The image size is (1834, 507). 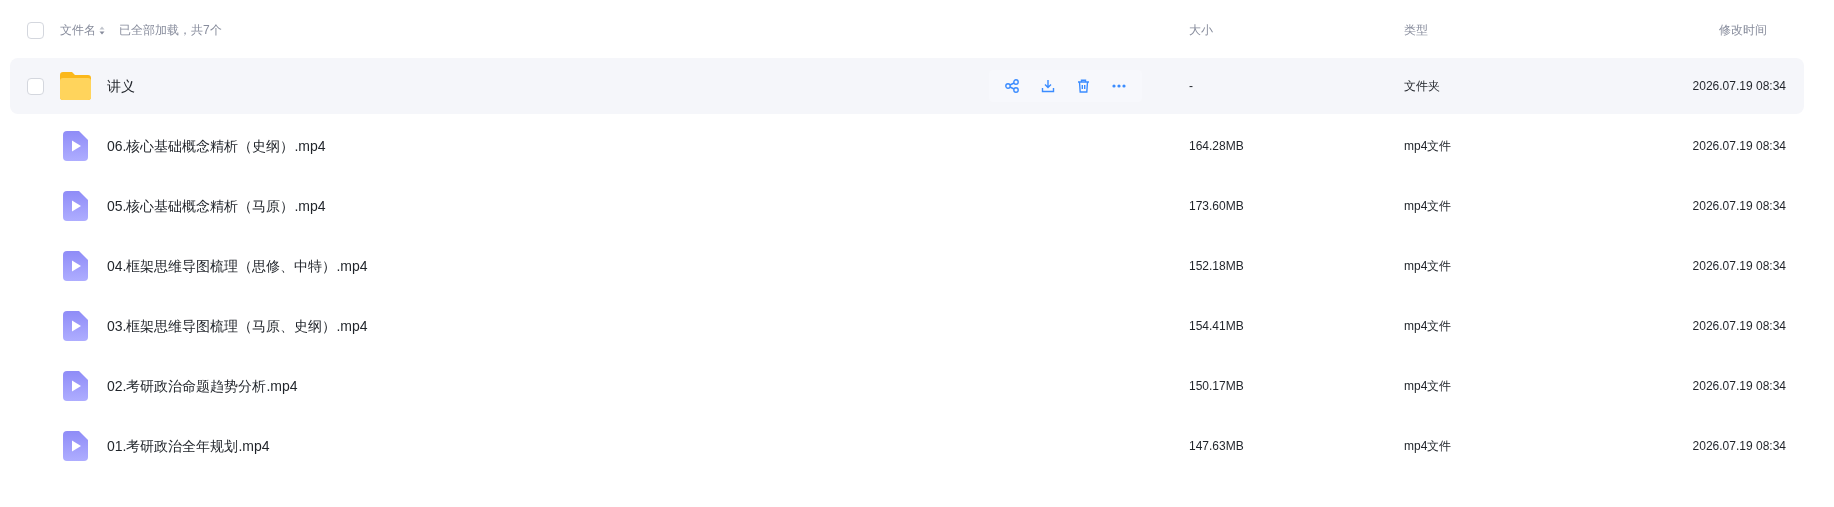 What do you see at coordinates (75, 86) in the screenshot?
I see `folder-icon` at bounding box center [75, 86].